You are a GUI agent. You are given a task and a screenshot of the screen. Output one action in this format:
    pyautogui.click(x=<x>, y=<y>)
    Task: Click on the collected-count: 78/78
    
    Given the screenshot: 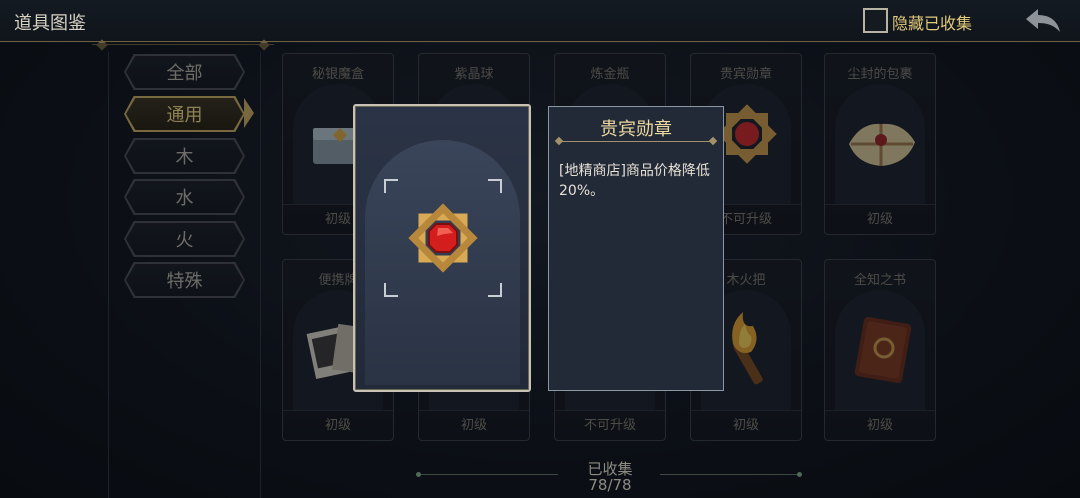 What is the action you would take?
    pyautogui.click(x=610, y=485)
    